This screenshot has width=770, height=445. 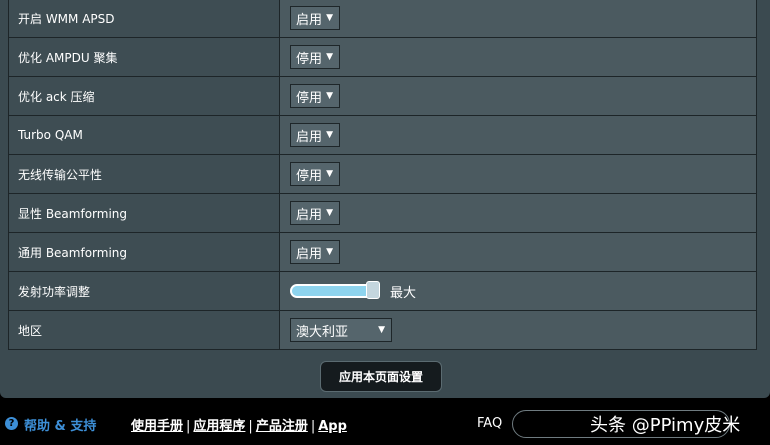 I want to click on setting-label: 显性 Beamforming, so click(x=144, y=213).